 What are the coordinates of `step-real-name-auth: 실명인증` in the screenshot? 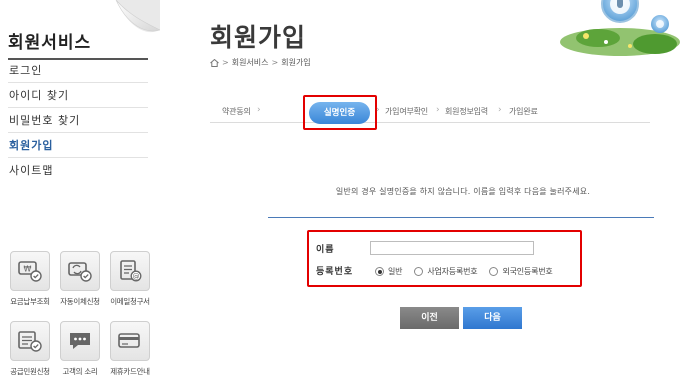 It's located at (339, 113).